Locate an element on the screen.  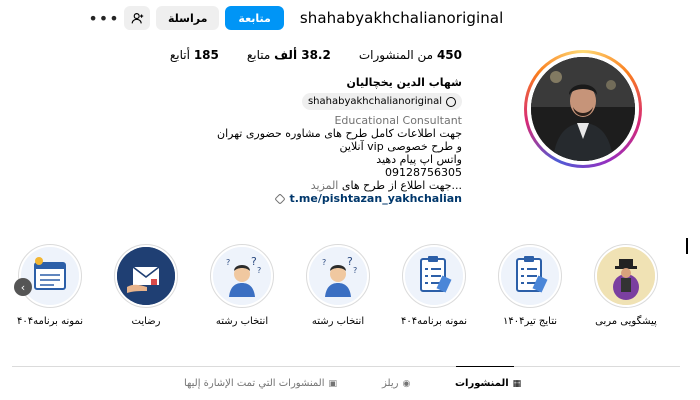
bio-line-3: واتس اپ پیام دهید is located at coordinates (419, 159).